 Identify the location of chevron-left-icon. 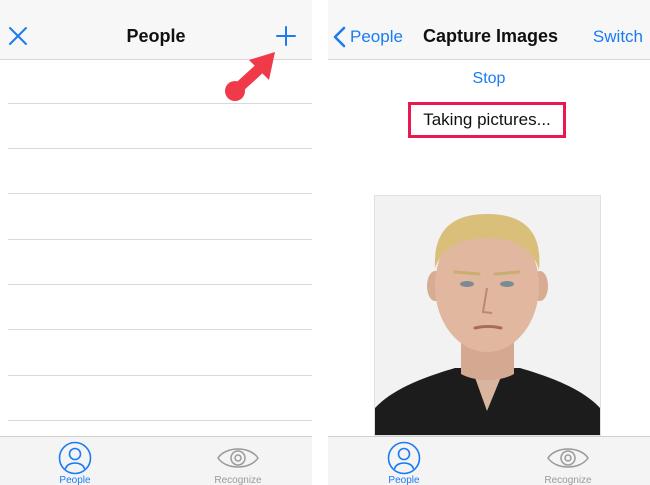
(339, 37).